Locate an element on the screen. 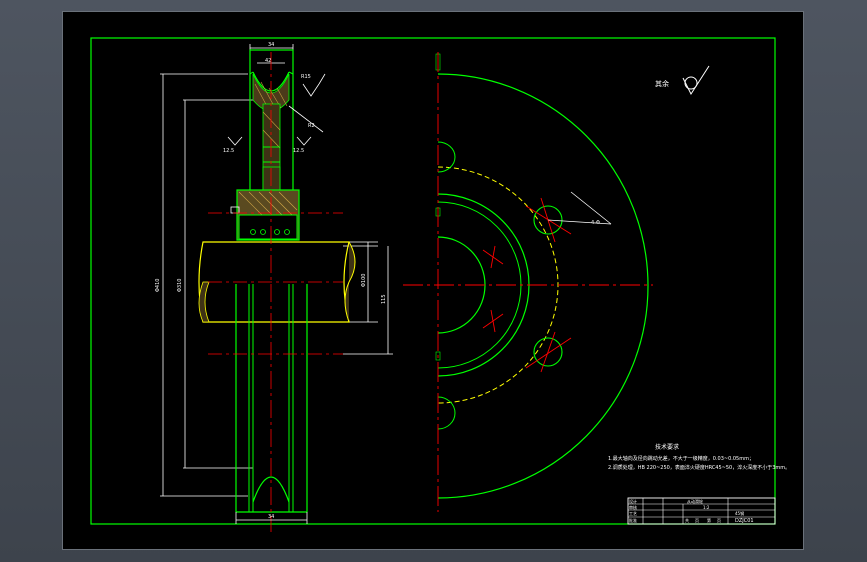 Image resolution: width=867 pixels, height=562 pixels. roughness-note: 其余 is located at coordinates (682, 80).